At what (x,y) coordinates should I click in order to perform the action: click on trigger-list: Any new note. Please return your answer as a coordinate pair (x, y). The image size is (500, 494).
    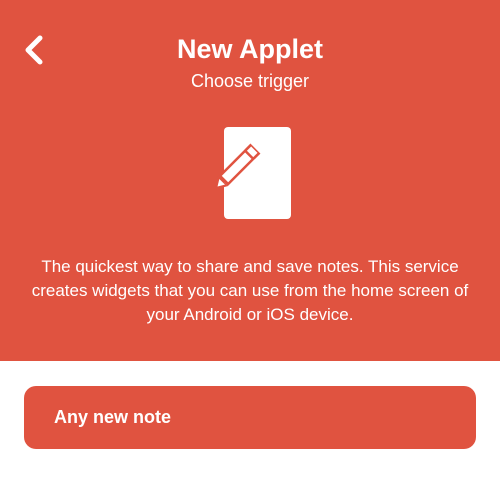
    Looking at the image, I should click on (250, 417).